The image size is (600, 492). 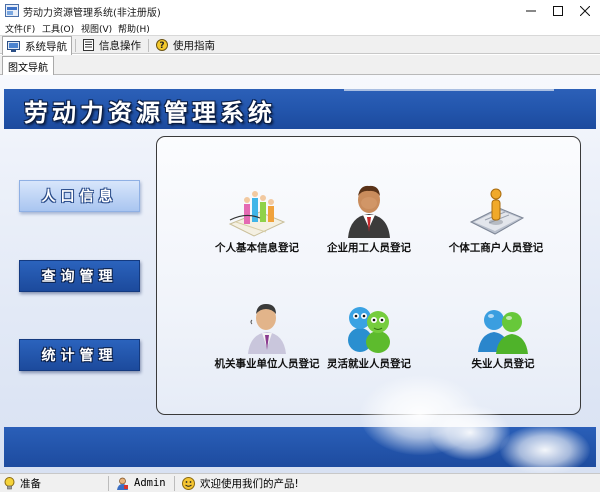 I want to click on user-icon, so click(x=122, y=483).